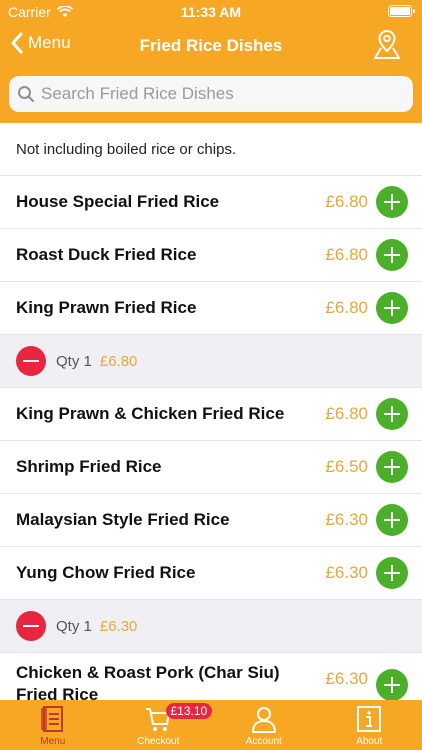  I want to click on status-time: 11:33 AM, so click(211, 12).